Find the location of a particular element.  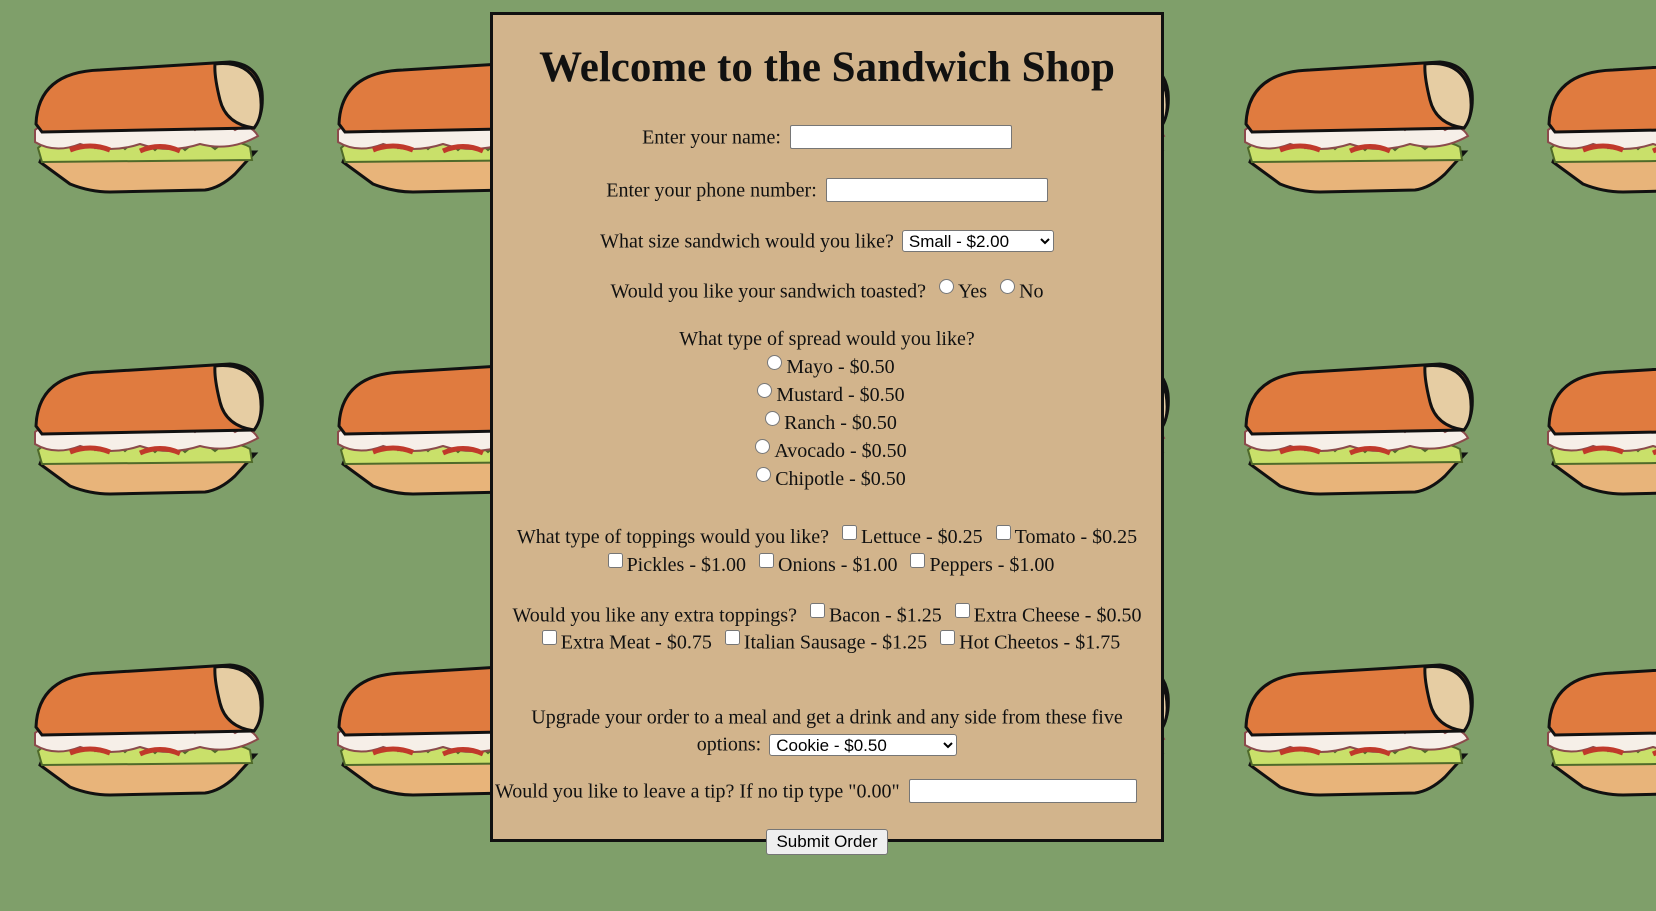

name-row: Enter your name: is located at coordinates (827, 136).